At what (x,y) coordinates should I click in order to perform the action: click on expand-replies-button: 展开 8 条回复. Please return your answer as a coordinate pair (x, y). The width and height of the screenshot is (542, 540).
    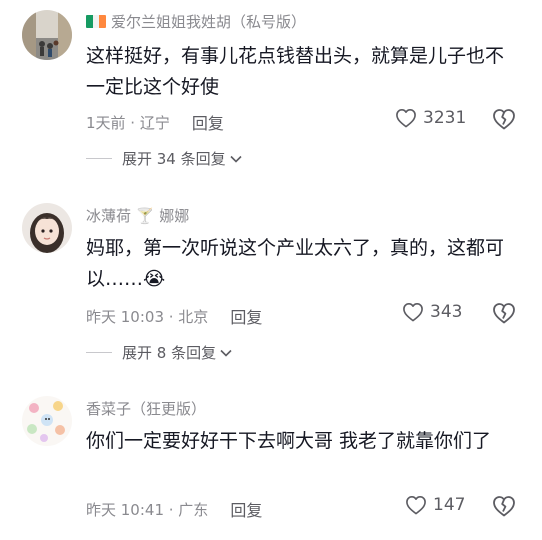
    Looking at the image, I should click on (159, 352).